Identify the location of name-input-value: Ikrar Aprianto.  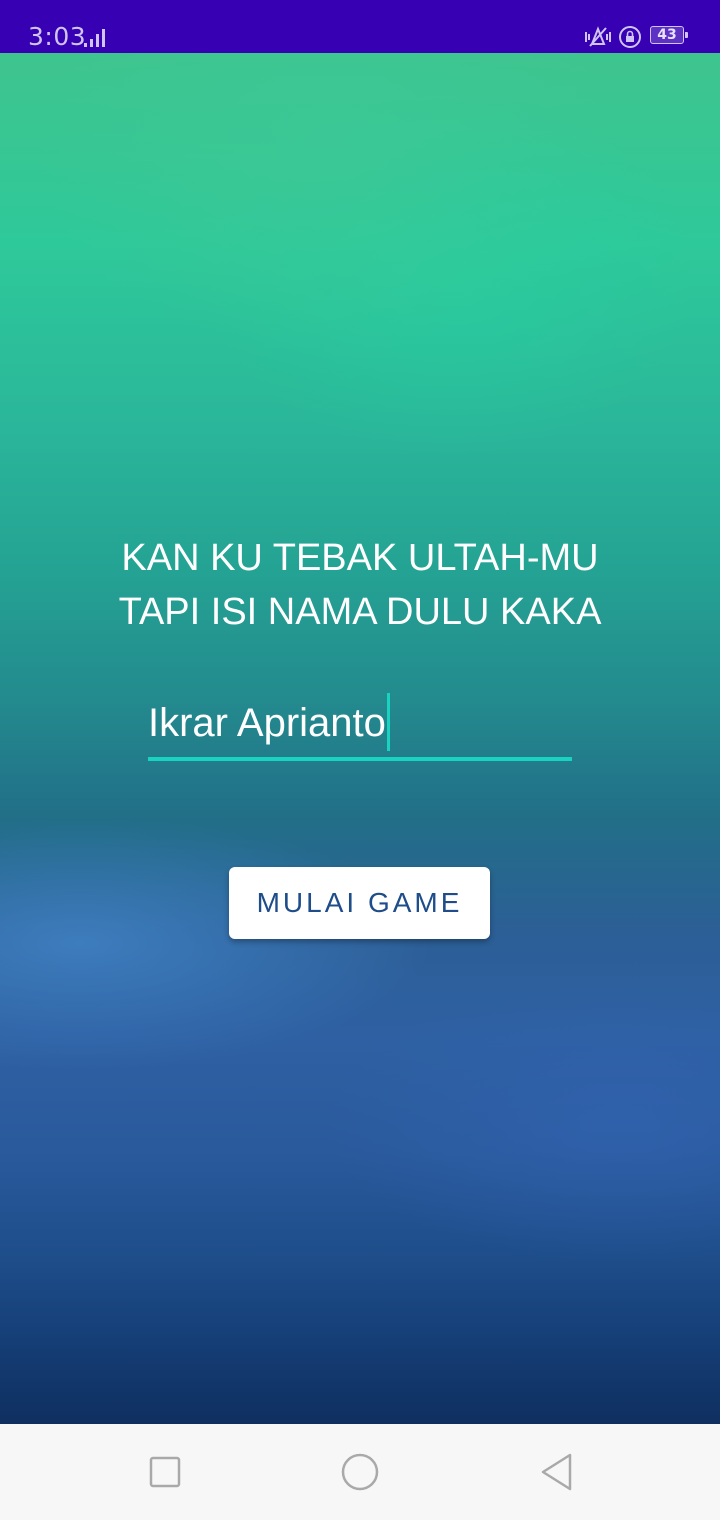
(267, 723).